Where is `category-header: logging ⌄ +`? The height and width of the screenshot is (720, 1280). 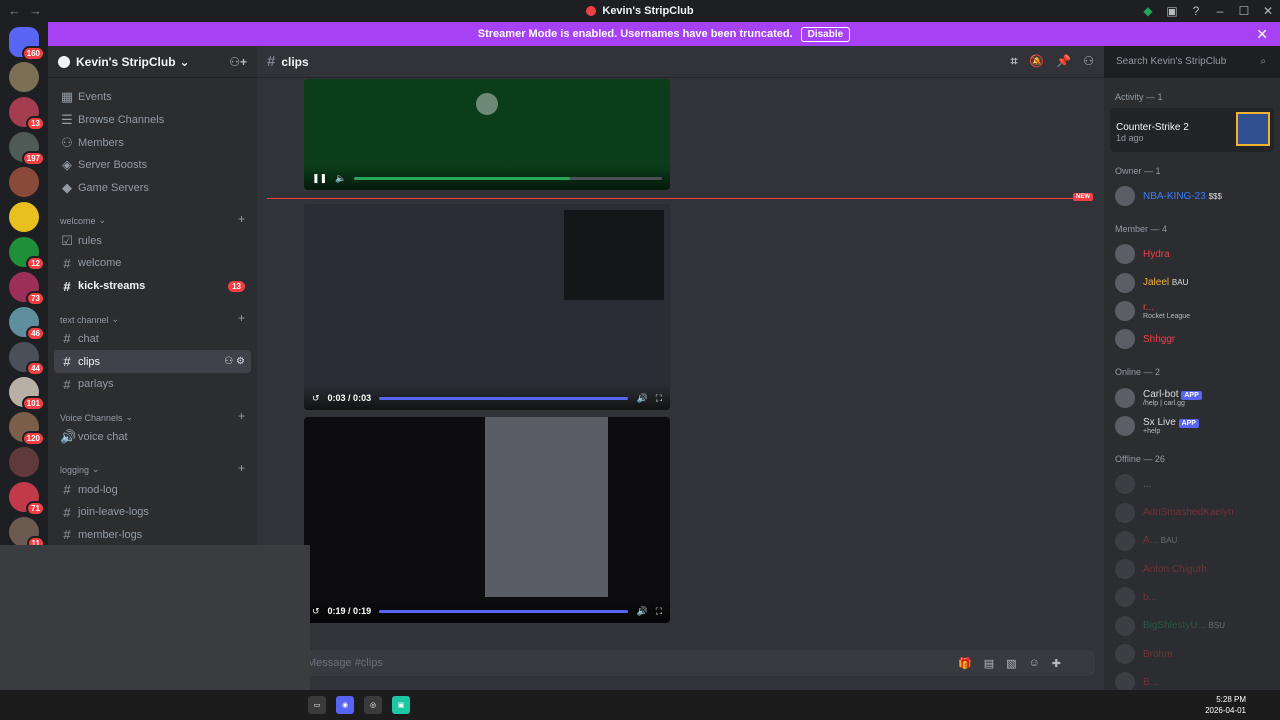 category-header: logging ⌄ + is located at coordinates (152, 467).